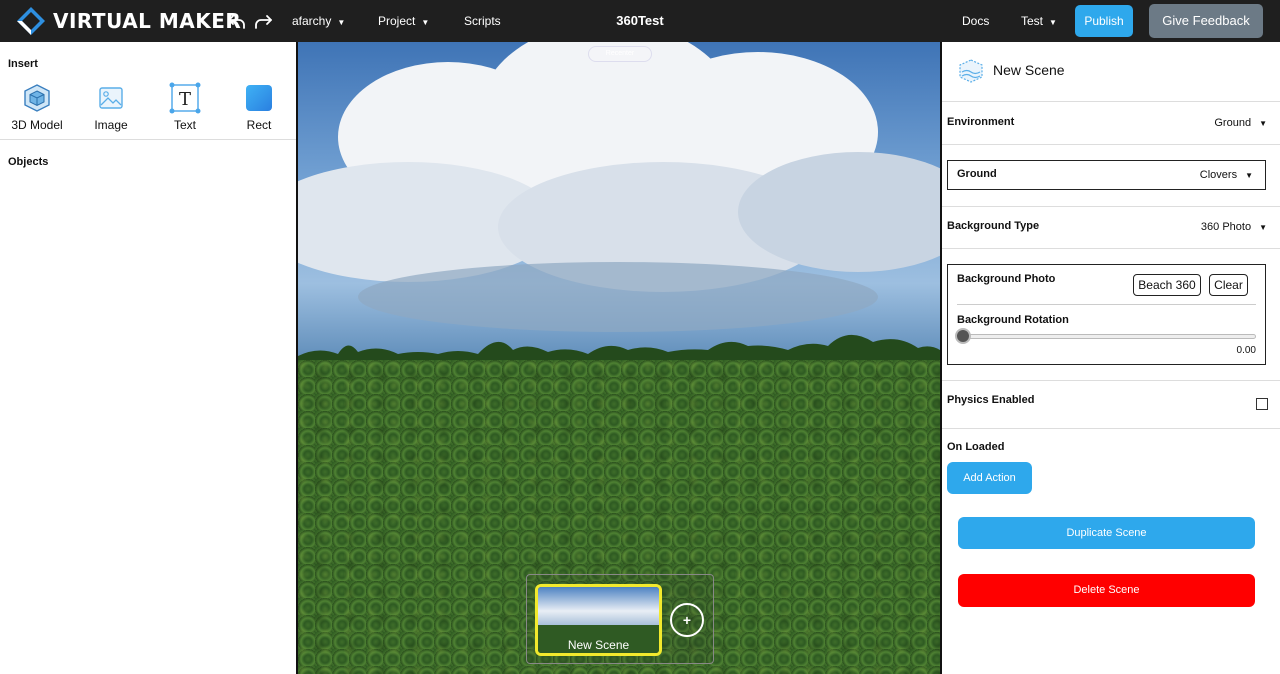 This screenshot has width=1280, height=674. Describe the element at coordinates (111, 98) in the screenshot. I see `image-icon` at that location.